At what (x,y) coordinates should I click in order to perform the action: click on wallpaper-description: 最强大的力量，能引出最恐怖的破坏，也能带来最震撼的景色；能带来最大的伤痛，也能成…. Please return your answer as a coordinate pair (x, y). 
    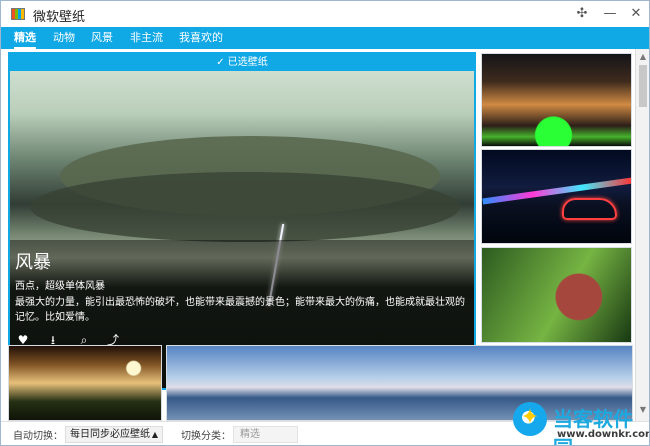
    Looking at the image, I should click on (240, 310).